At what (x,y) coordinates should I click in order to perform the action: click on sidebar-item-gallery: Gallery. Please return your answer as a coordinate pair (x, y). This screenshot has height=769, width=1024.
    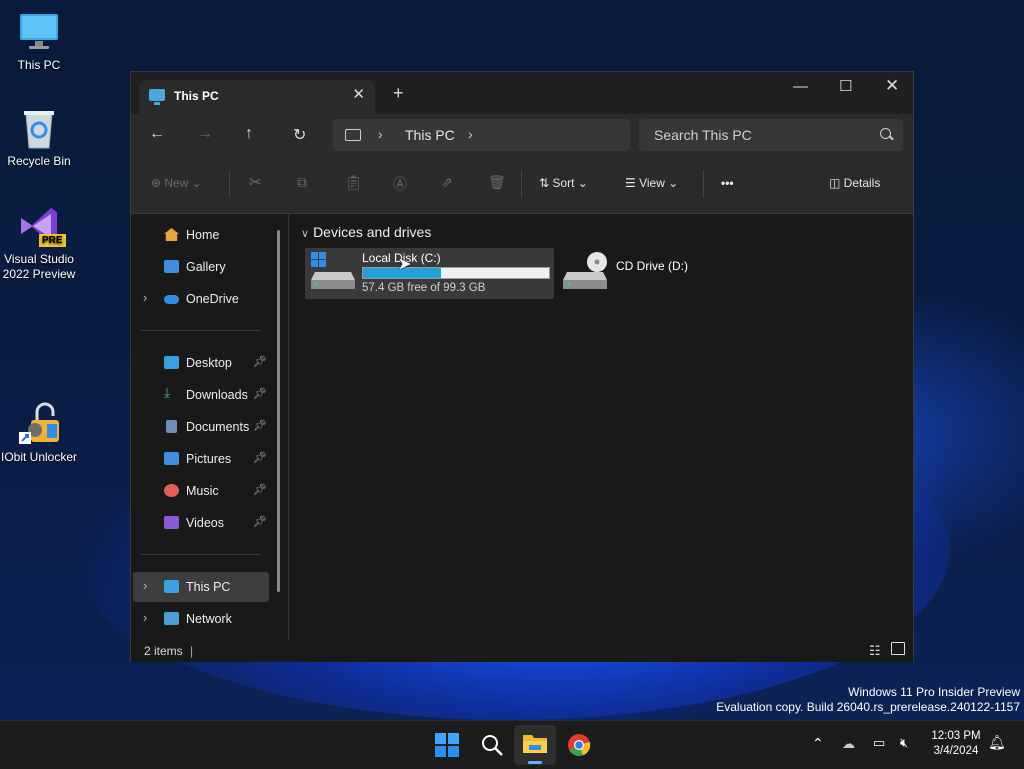
    Looking at the image, I should click on (201, 267).